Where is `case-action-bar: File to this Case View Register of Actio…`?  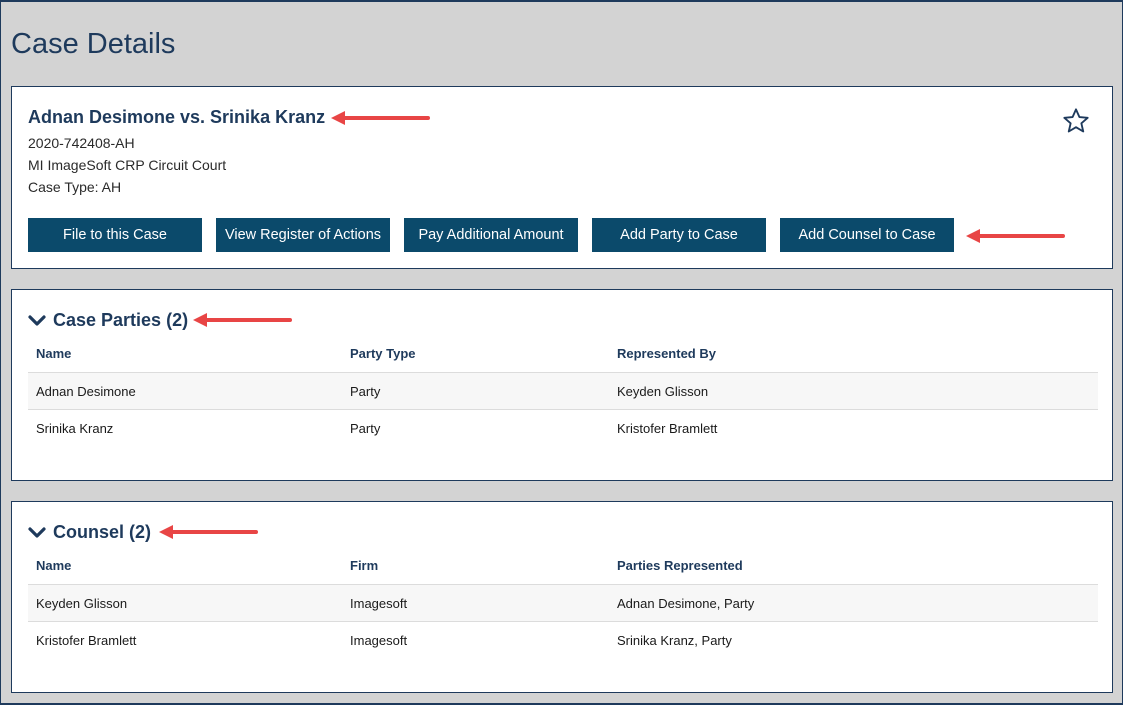
case-action-bar: File to this Case View Register of Actio… is located at coordinates (498, 235).